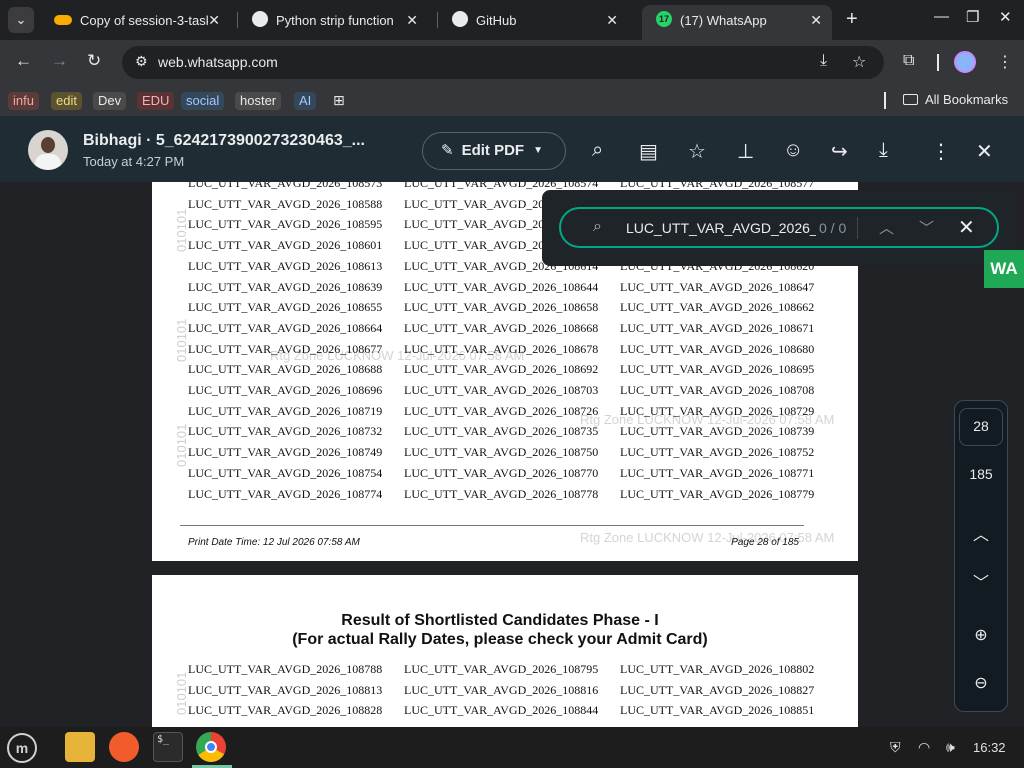  I want to click on restore-icon: ❐, so click(972, 17).